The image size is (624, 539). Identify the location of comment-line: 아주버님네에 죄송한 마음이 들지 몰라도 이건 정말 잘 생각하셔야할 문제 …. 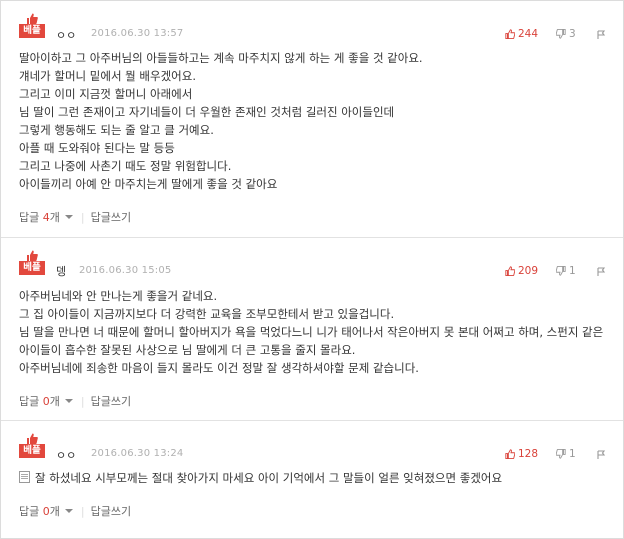
(219, 368).